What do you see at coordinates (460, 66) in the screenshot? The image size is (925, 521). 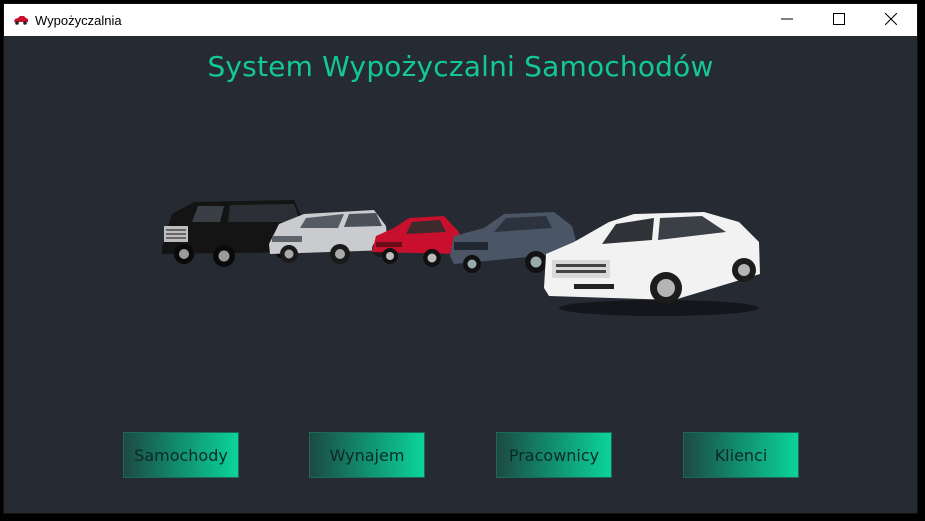 I see `page-title: System Wypożyczalni Samochodów` at bounding box center [460, 66].